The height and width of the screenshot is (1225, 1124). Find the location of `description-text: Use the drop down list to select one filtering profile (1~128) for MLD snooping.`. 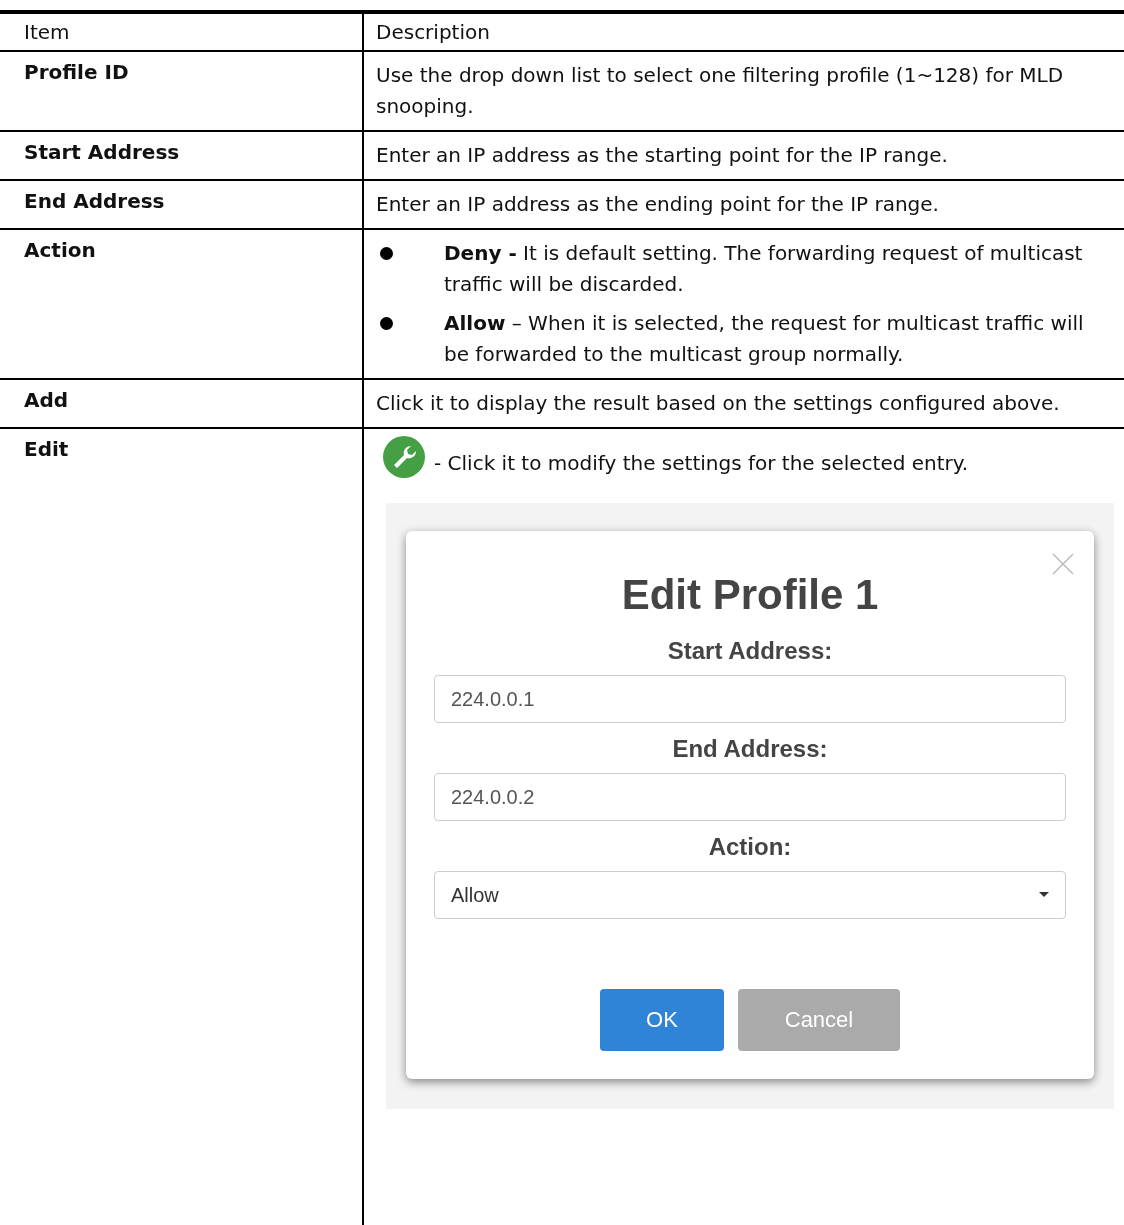

description-text: Use the drop down list to select one filtering profile (1~128) for MLD snooping. is located at coordinates (720, 91).